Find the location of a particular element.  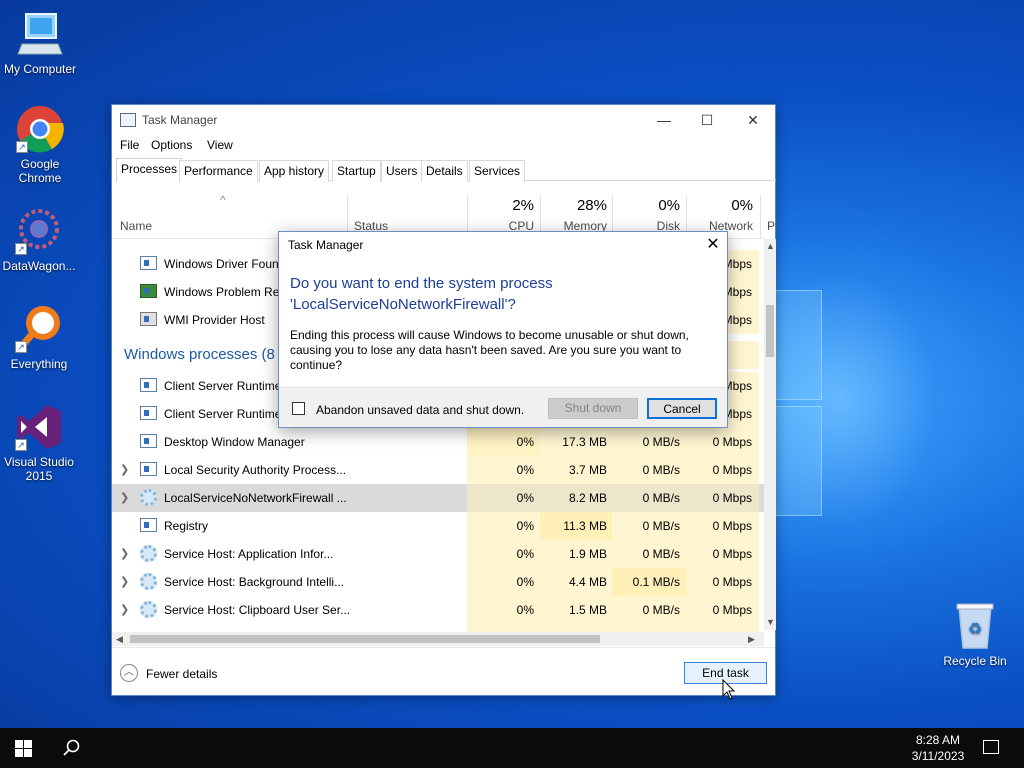

process-memory: 3.7 MB is located at coordinates (587, 470).